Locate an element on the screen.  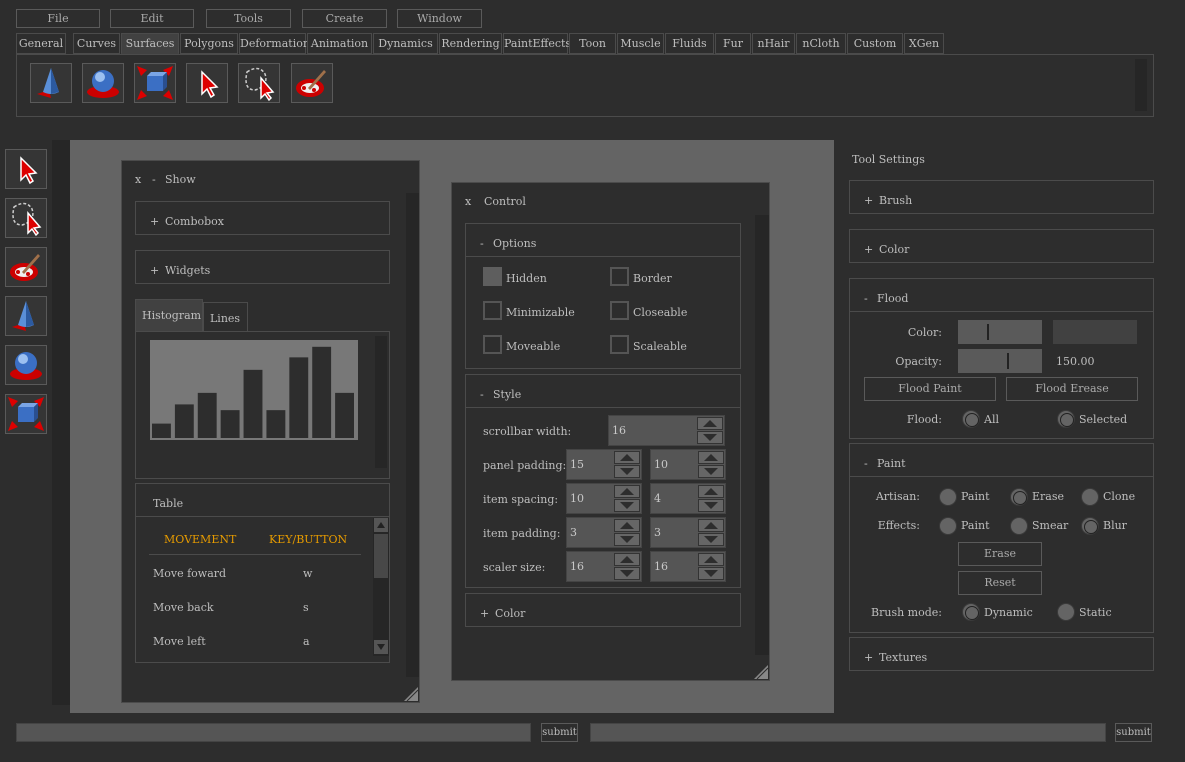
tab-dynamics: Dynamics is located at coordinates (405, 43).